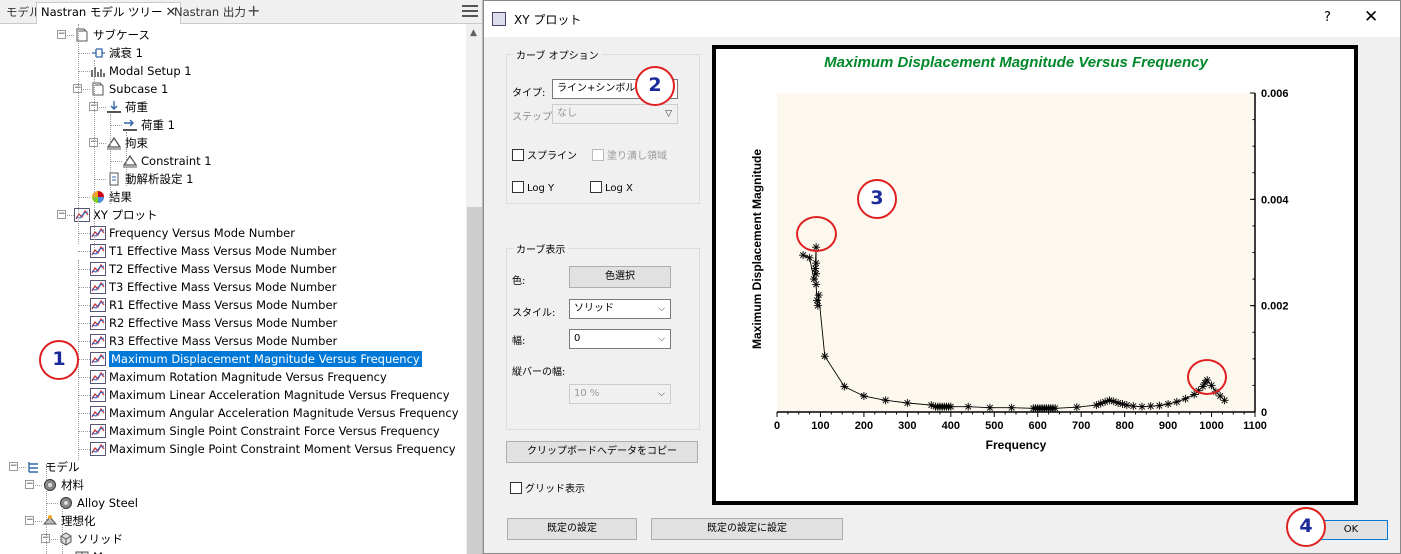 This screenshot has width=1401, height=554. What do you see at coordinates (213, 251) in the screenshot?
I see `tree-item: T1 Effective Mass Versus Mode Number` at bounding box center [213, 251].